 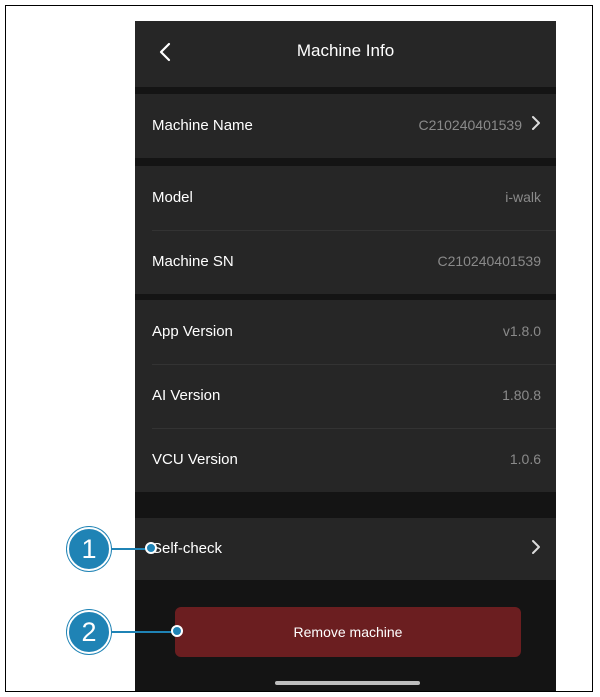 I want to click on callout-2-leader, so click(x=144, y=632).